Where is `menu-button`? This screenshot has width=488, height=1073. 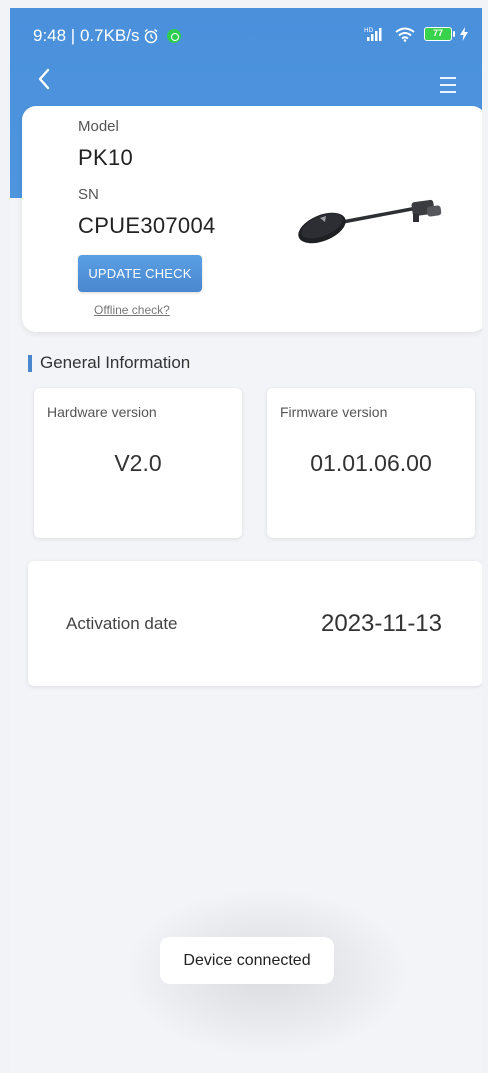
menu-button is located at coordinates (448, 85).